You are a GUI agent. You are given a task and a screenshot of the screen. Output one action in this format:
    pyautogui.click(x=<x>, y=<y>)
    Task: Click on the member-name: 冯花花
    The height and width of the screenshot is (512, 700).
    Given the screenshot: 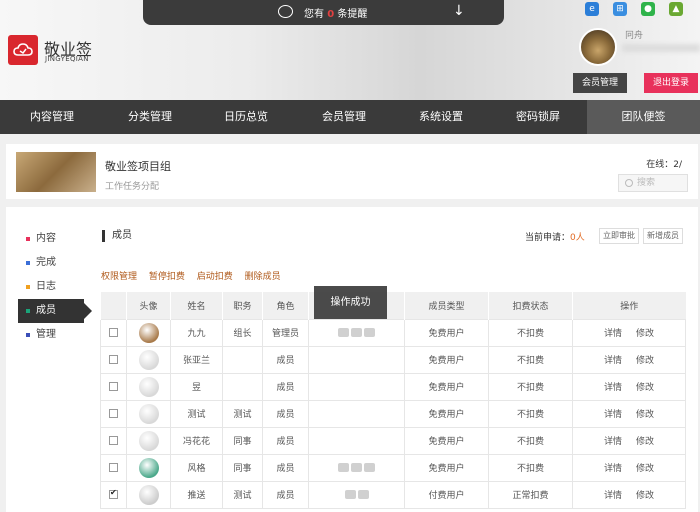 What is the action you would take?
    pyautogui.click(x=196, y=440)
    